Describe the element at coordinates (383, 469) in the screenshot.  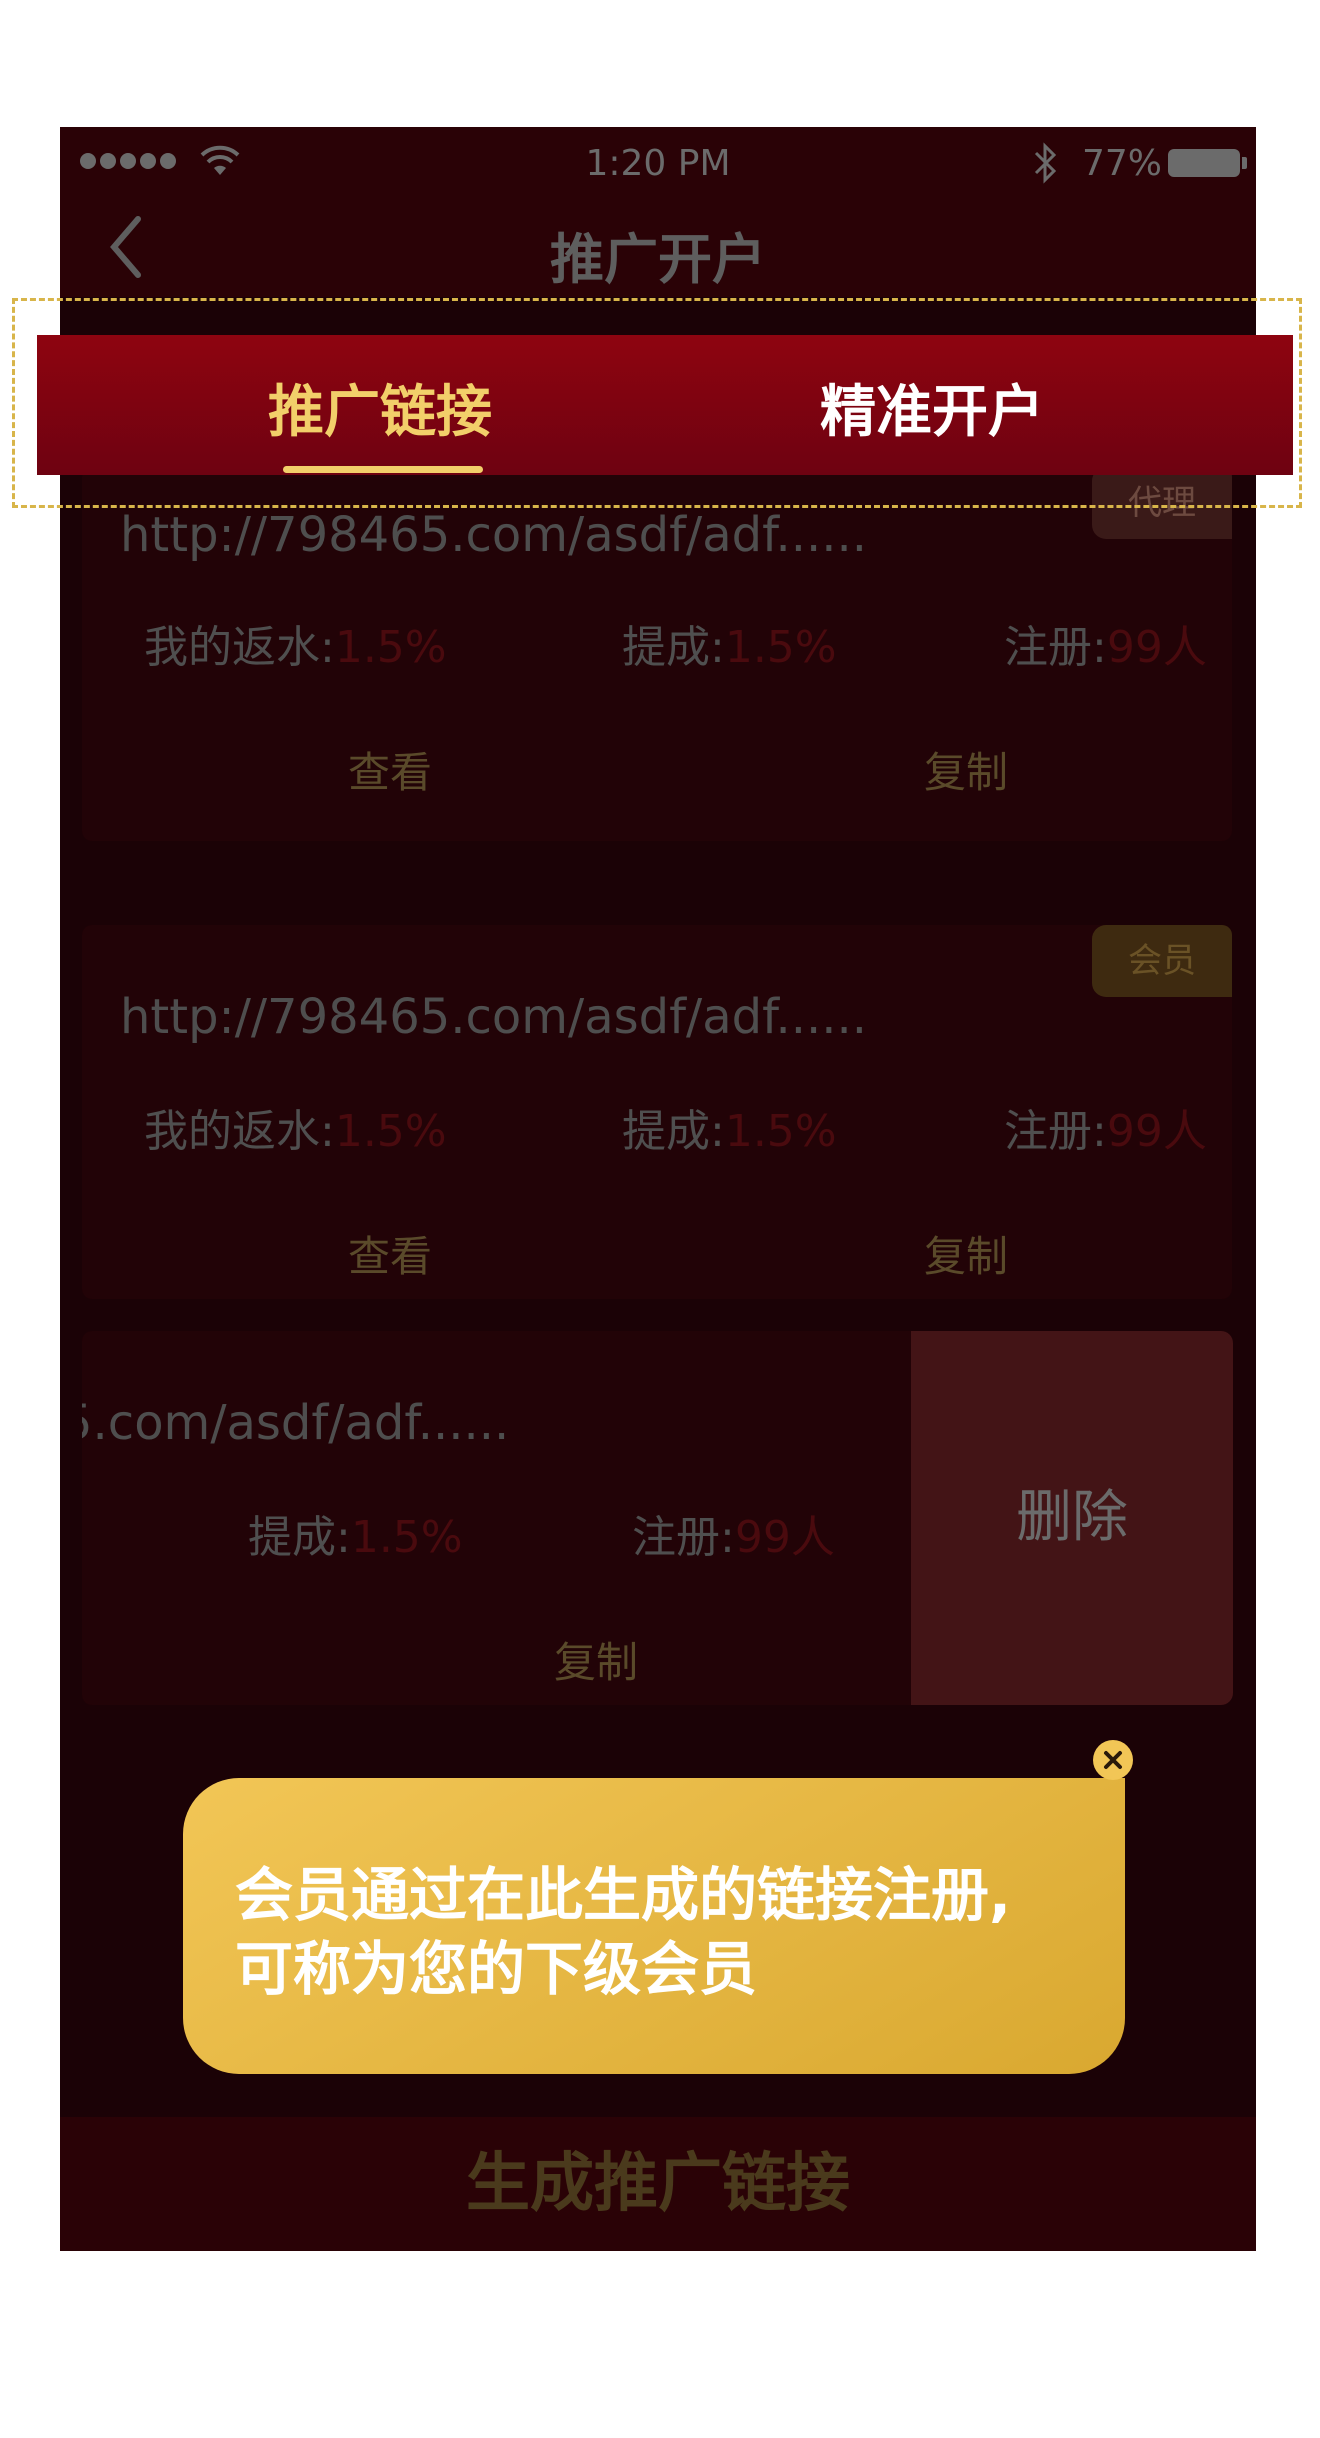
I see `active-tab-indicator` at that location.